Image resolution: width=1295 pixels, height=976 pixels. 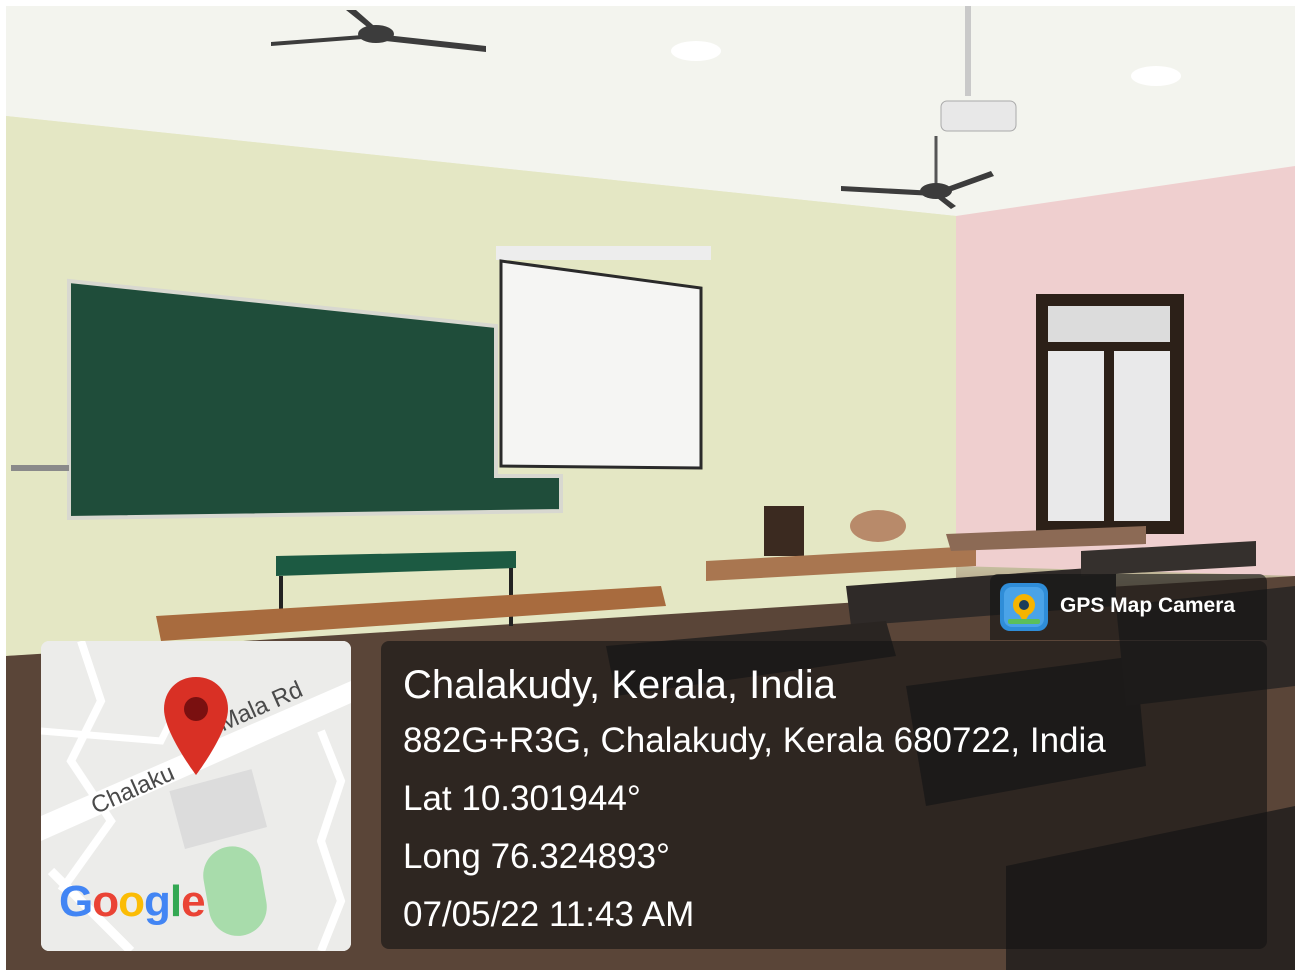 What do you see at coordinates (196, 796) in the screenshot?
I see `map-thumbnail: Chalaku Mala Rd Google` at bounding box center [196, 796].